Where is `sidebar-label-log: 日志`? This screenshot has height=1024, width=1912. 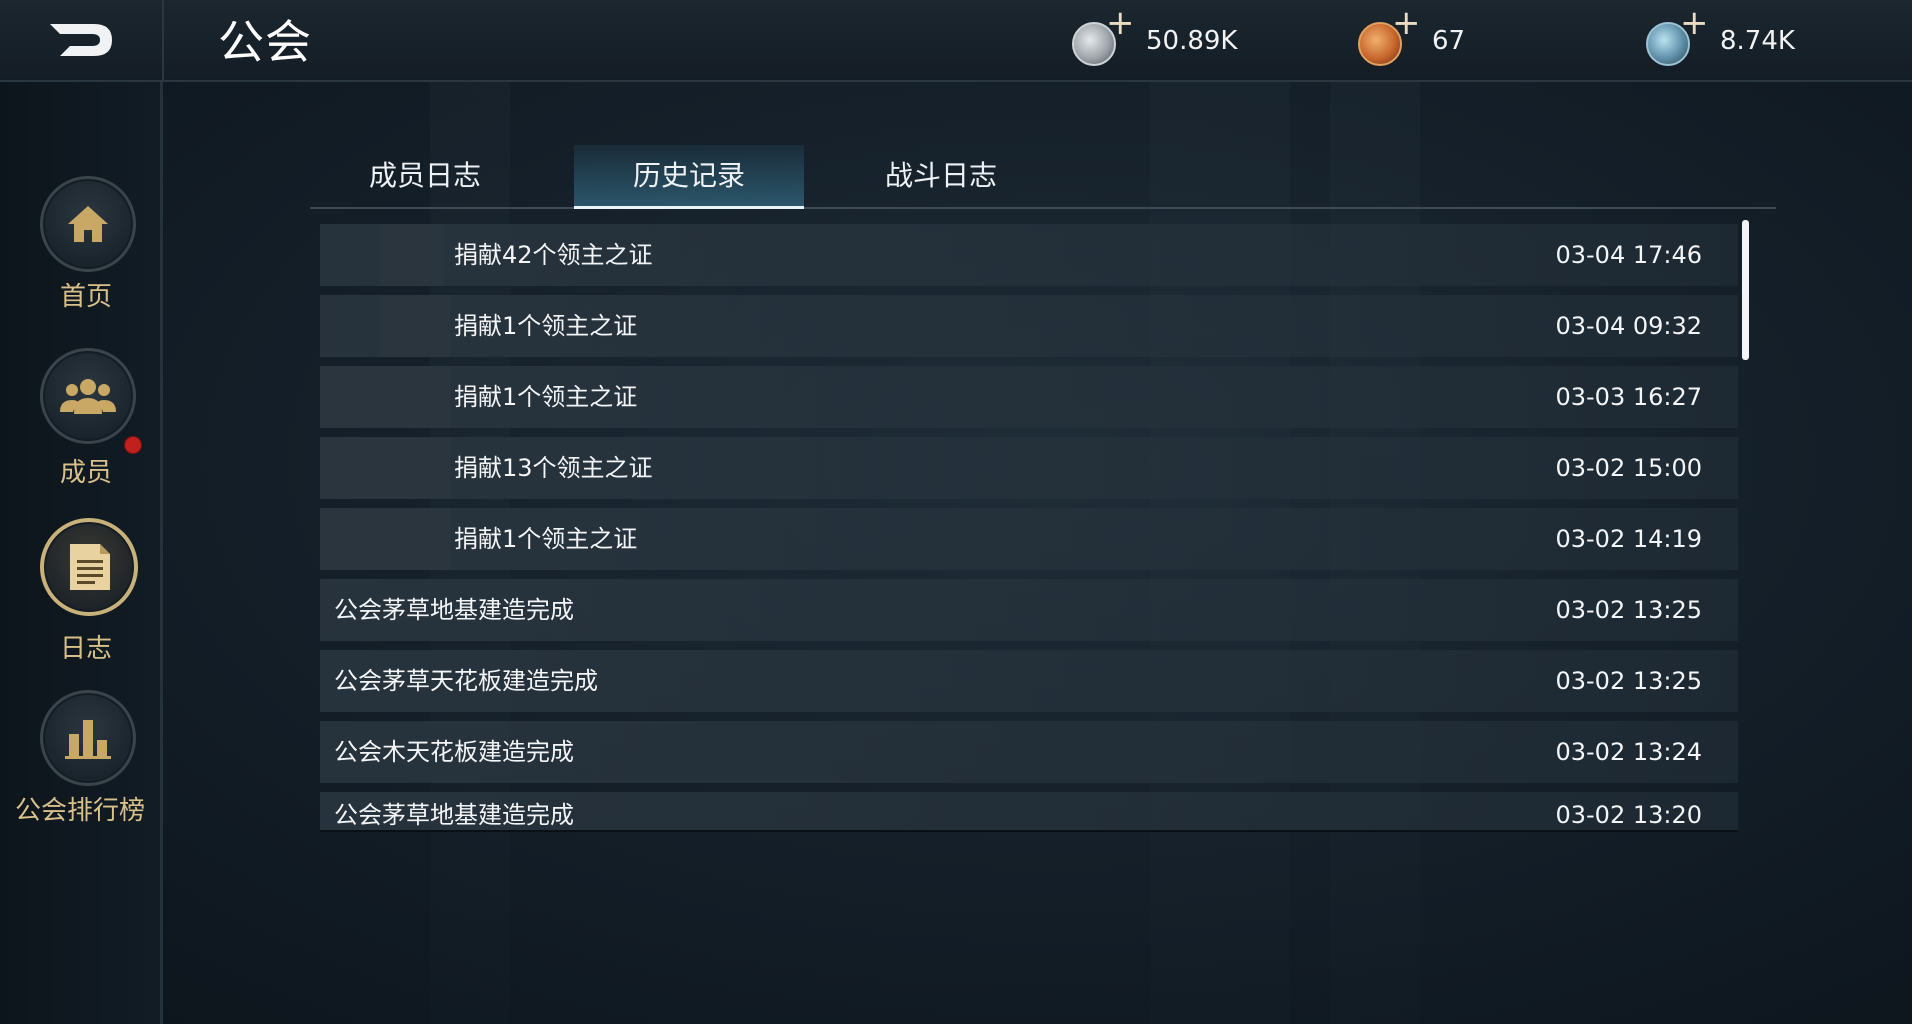 sidebar-label-log: 日志 is located at coordinates (85, 649).